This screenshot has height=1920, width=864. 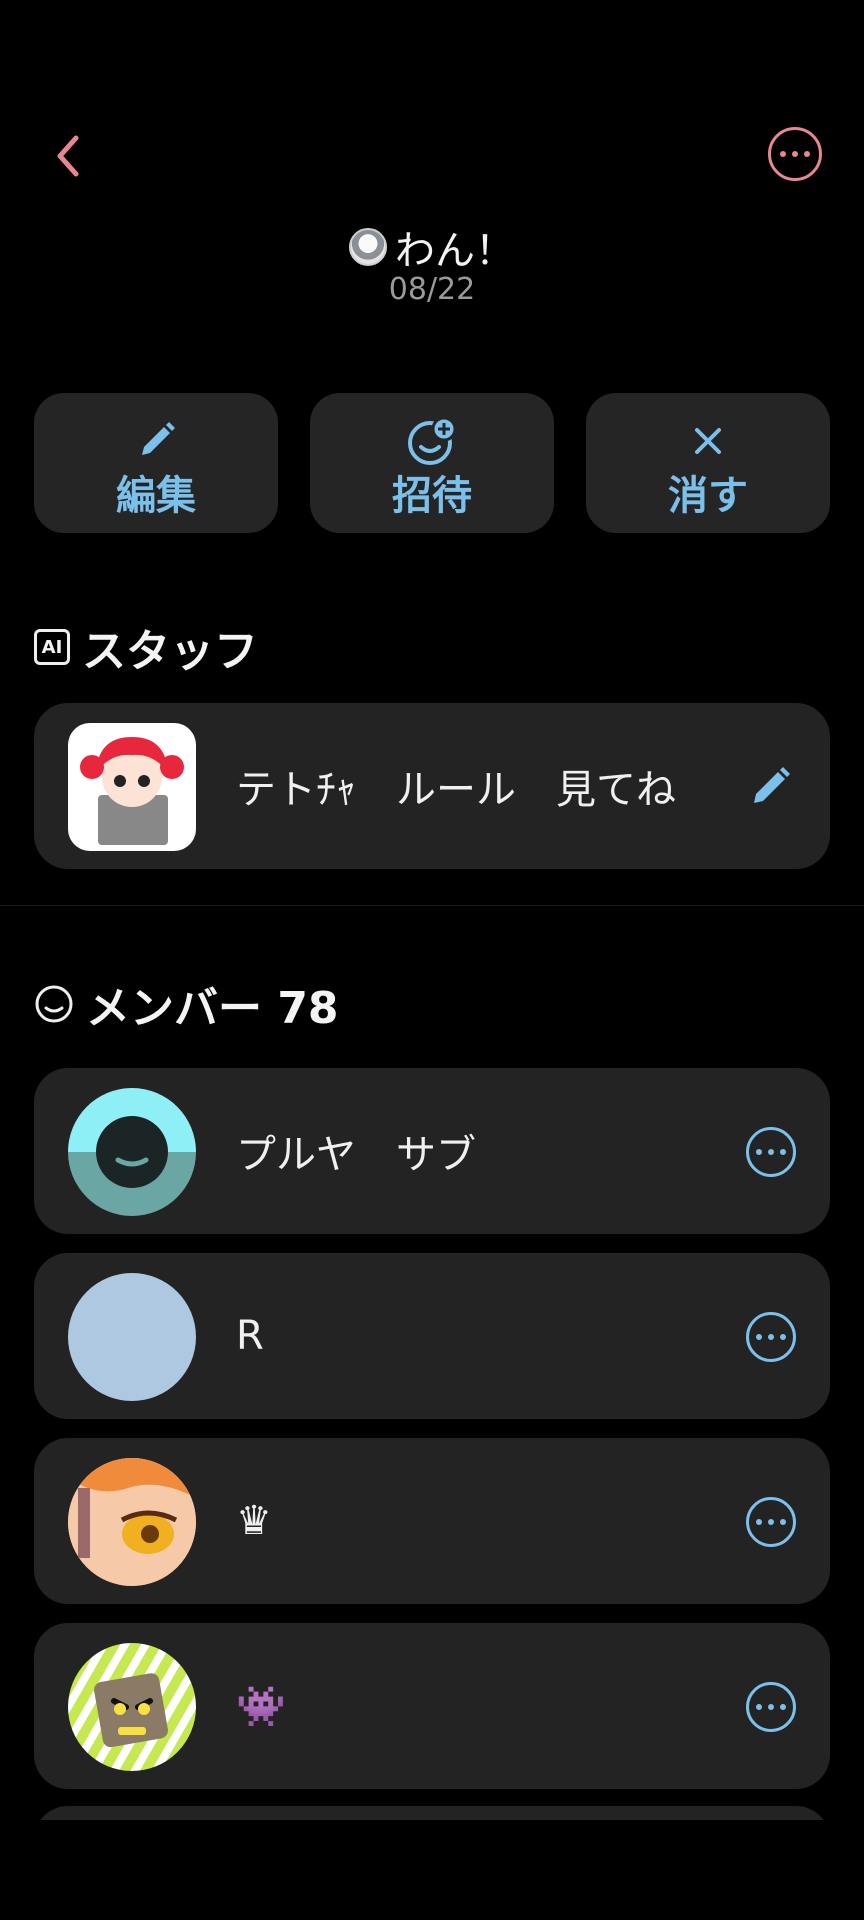 What do you see at coordinates (708, 463) in the screenshot?
I see `delete-button: 消す` at bounding box center [708, 463].